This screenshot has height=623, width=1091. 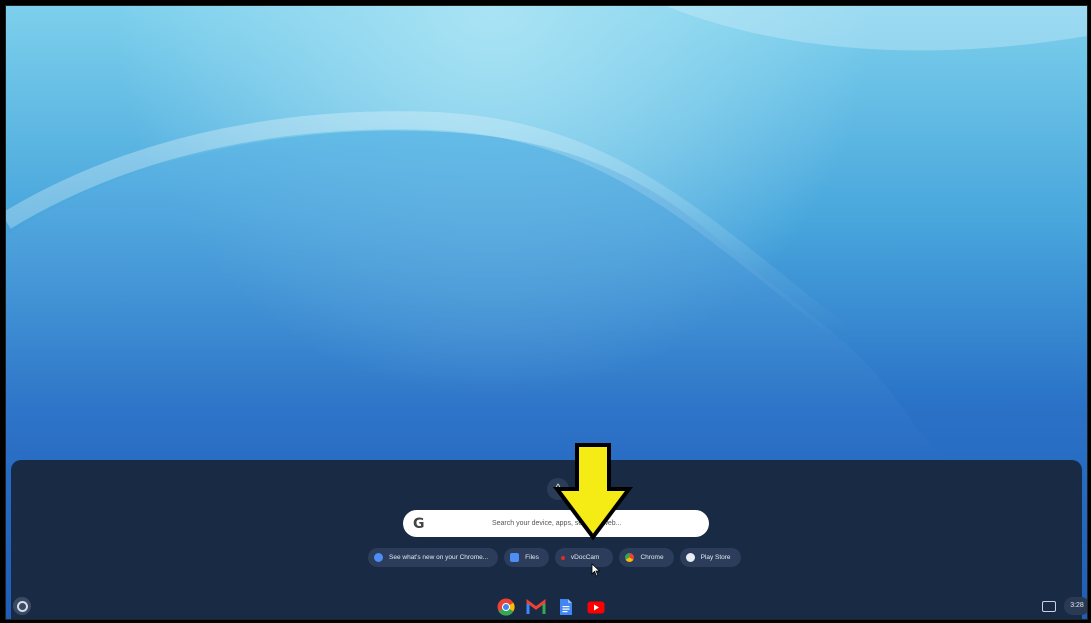 I want to click on chip-label: Files, so click(x=532, y=557).